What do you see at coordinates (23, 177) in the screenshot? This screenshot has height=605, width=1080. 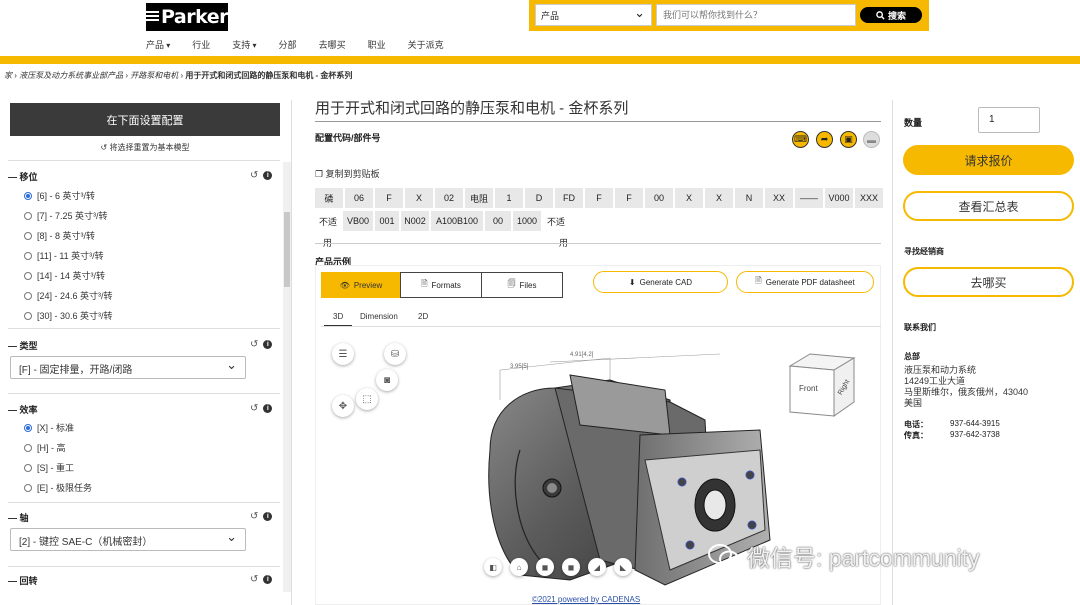 I see `section-title-displacement: — 移位` at bounding box center [23, 177].